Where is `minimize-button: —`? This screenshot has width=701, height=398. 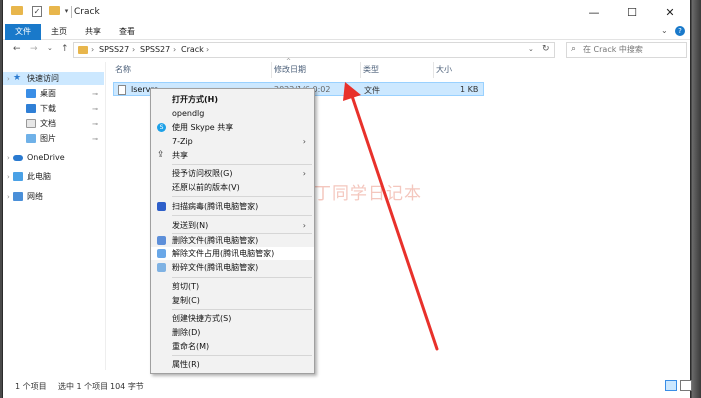 minimize-button: — is located at coordinates (594, 12).